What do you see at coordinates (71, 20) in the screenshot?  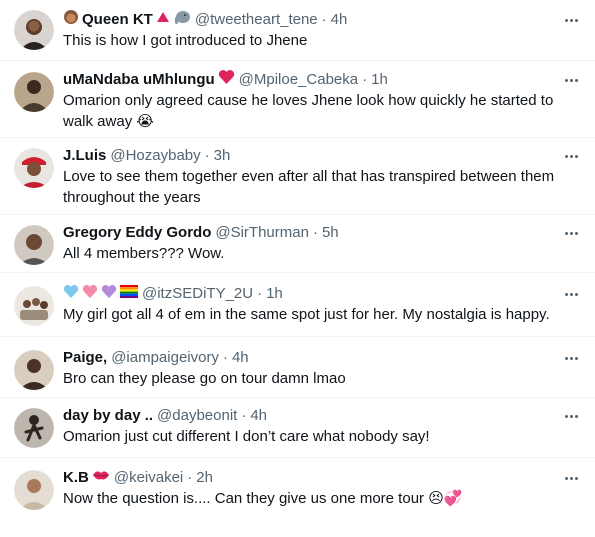 I see `woman-emoji-icon` at bounding box center [71, 20].